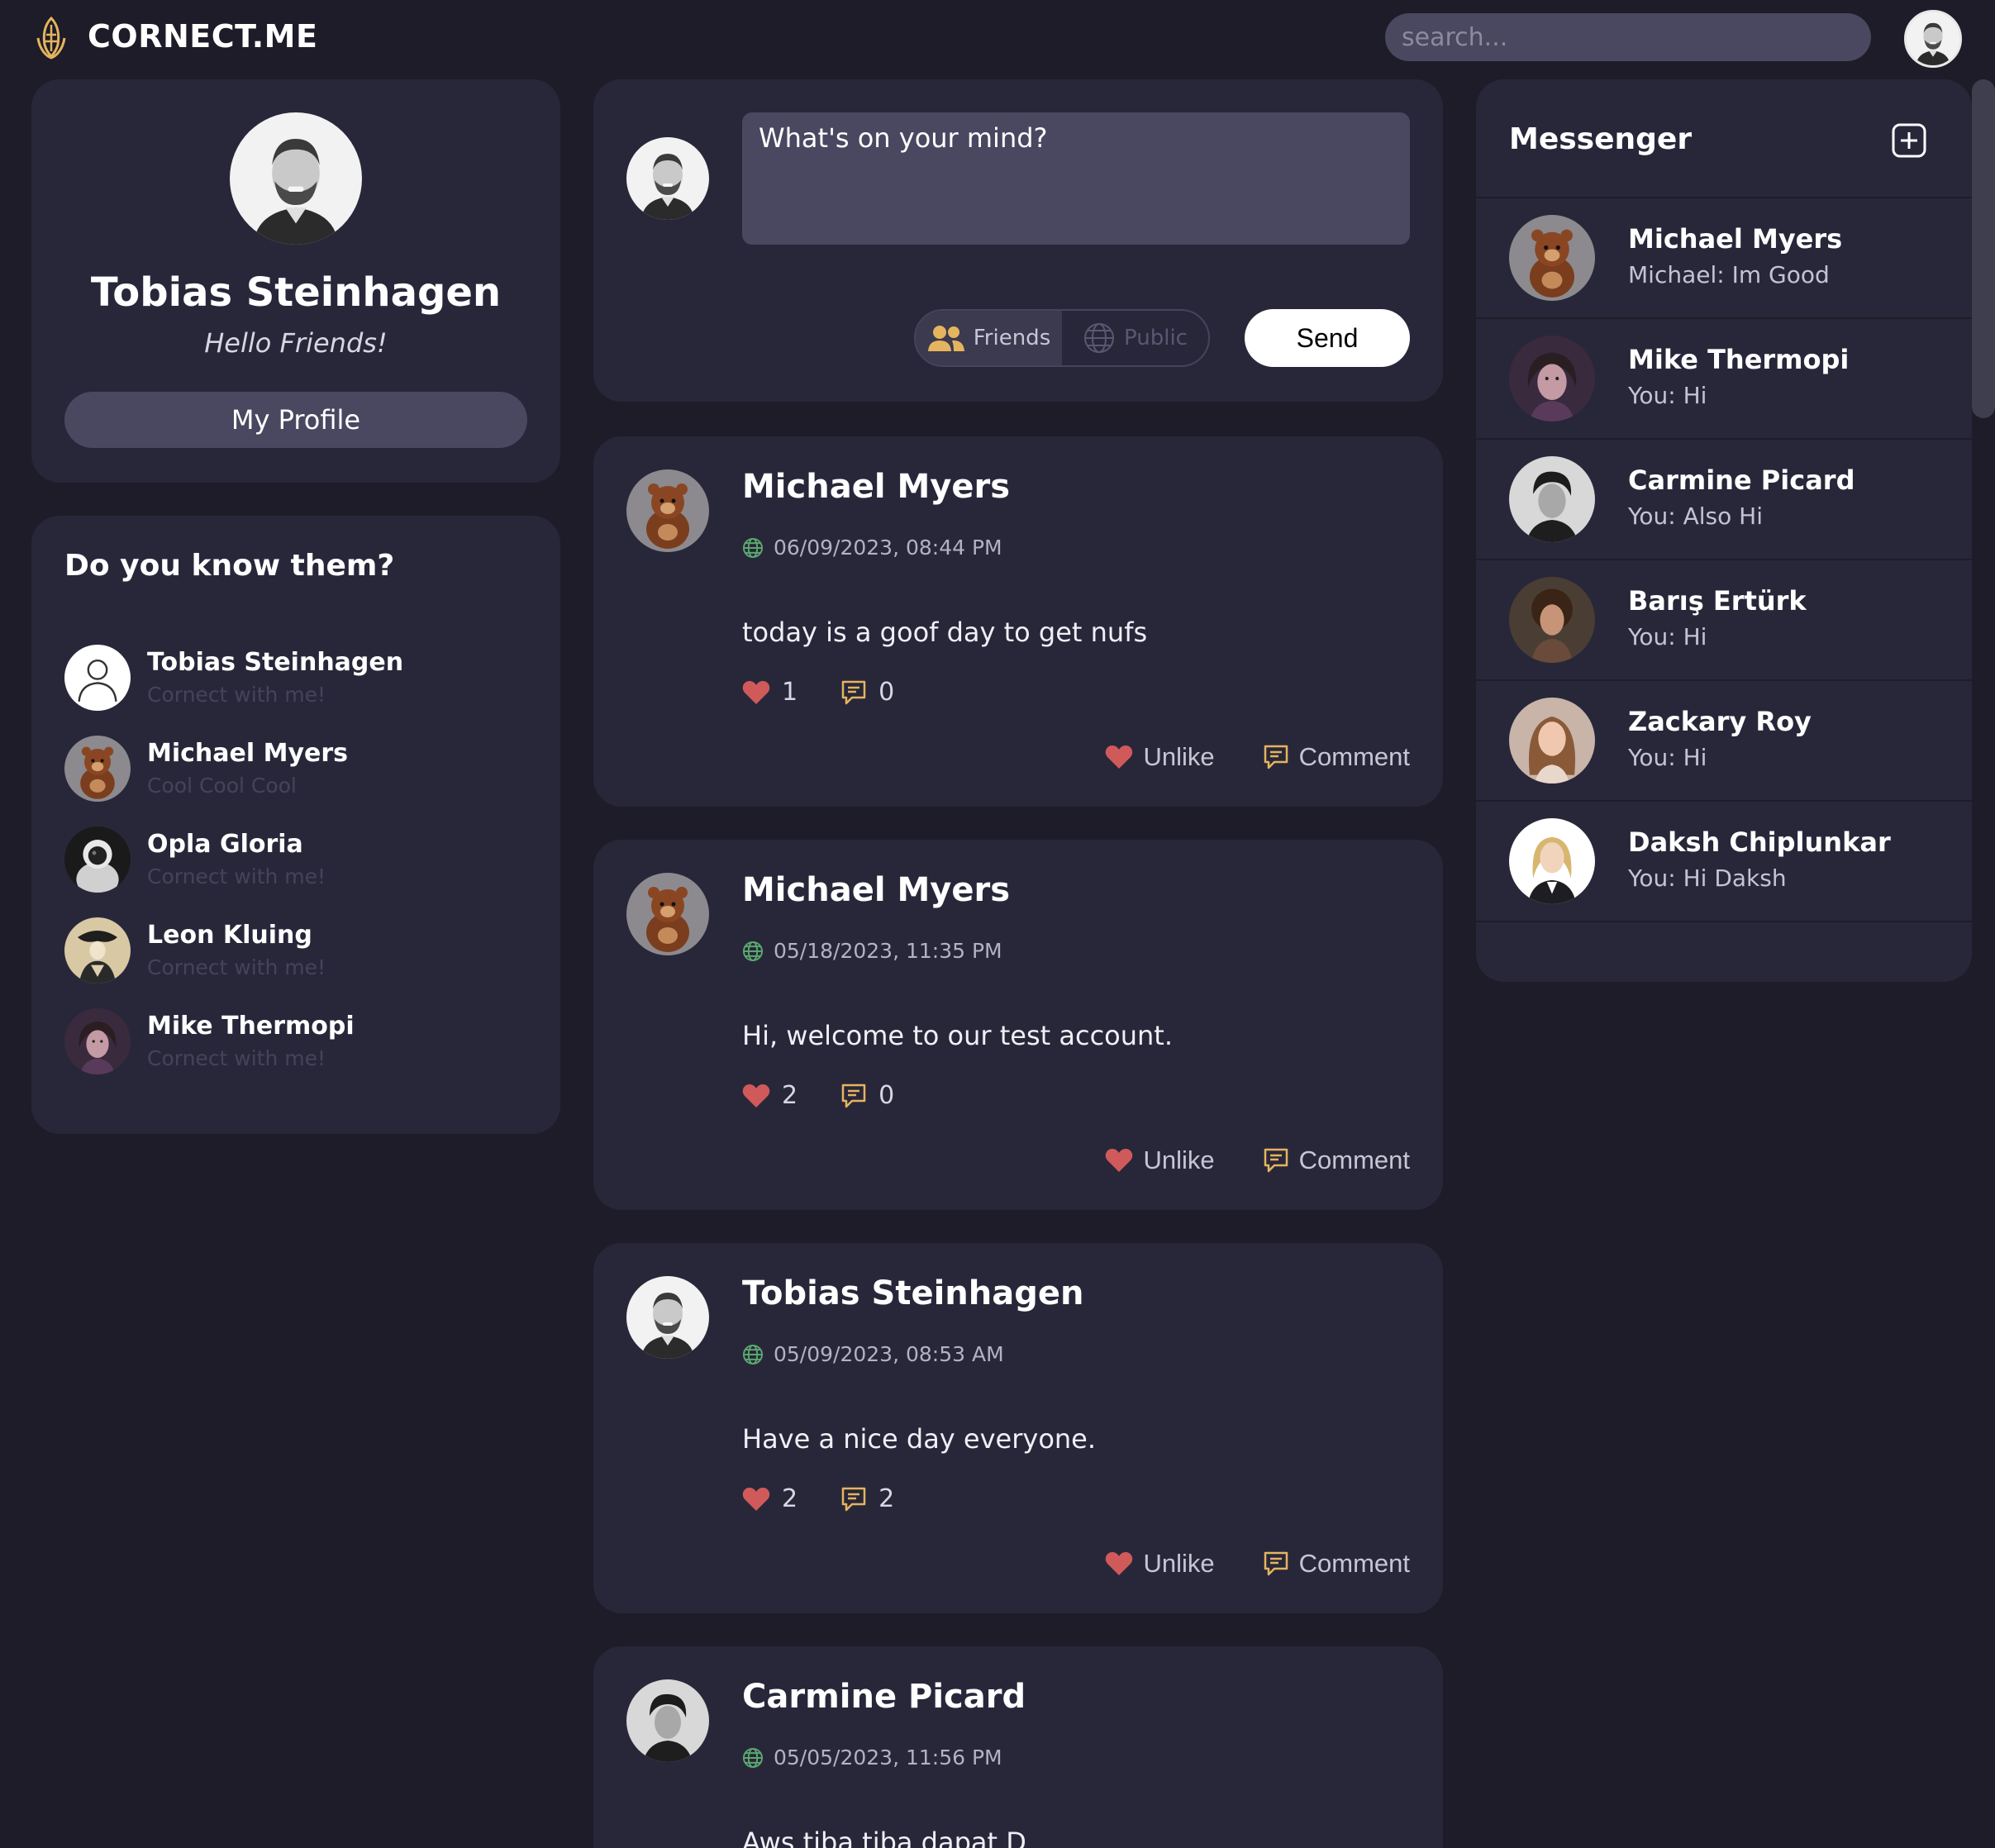 The image size is (1995, 1848). What do you see at coordinates (1012, 338) in the screenshot?
I see `visibility-friends-label: Friends` at bounding box center [1012, 338].